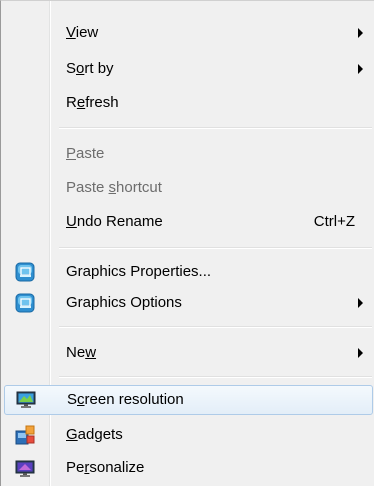 The height and width of the screenshot is (486, 374). What do you see at coordinates (187, 103) in the screenshot?
I see `menu-item-refresh: Refresh` at bounding box center [187, 103].